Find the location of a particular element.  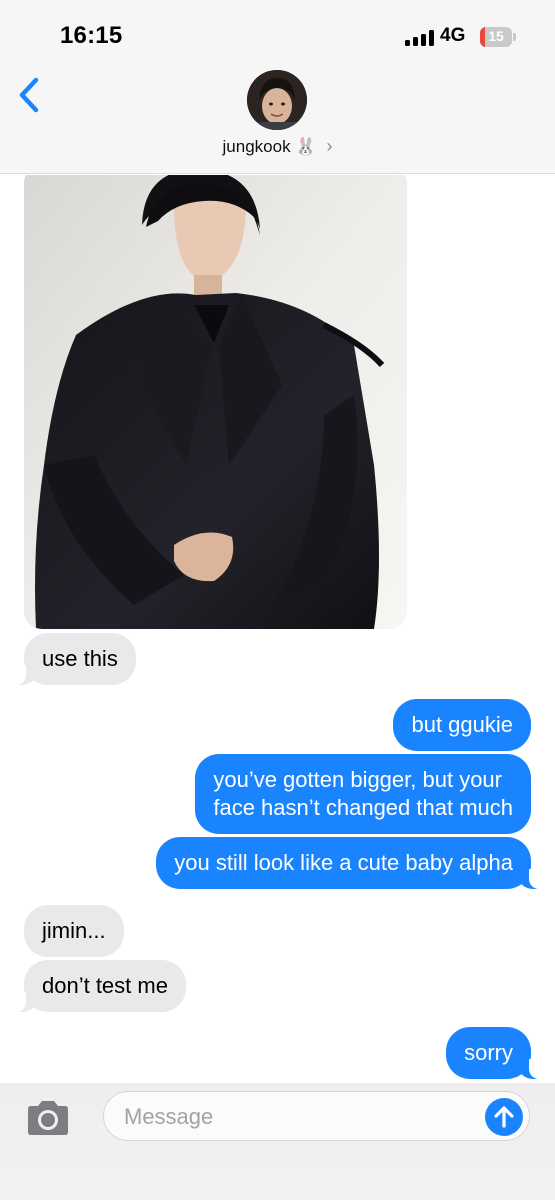

chevron-left-icon is located at coordinates (29, 95).